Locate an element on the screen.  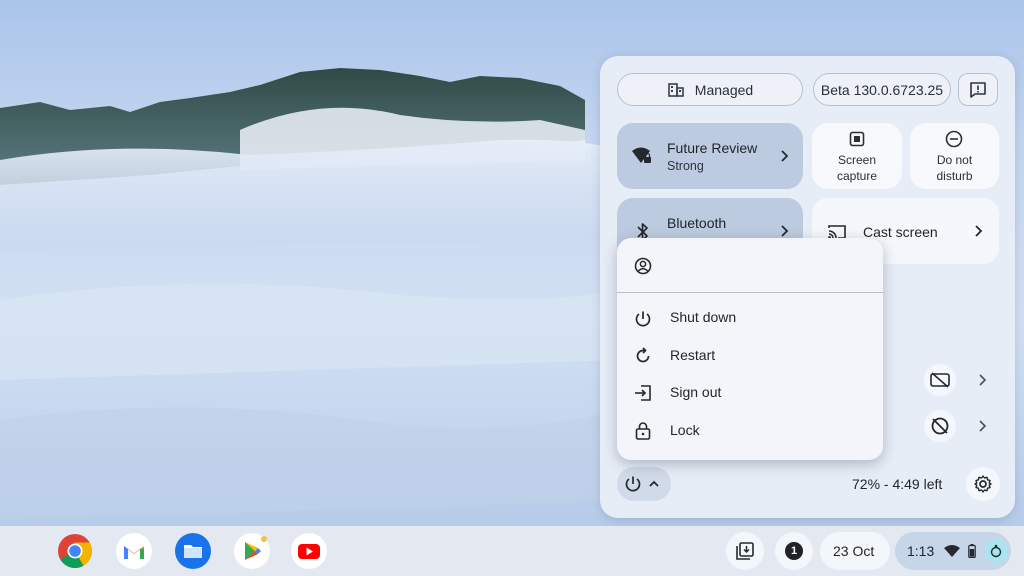
holding-space-icon is located at coordinates (745, 551).